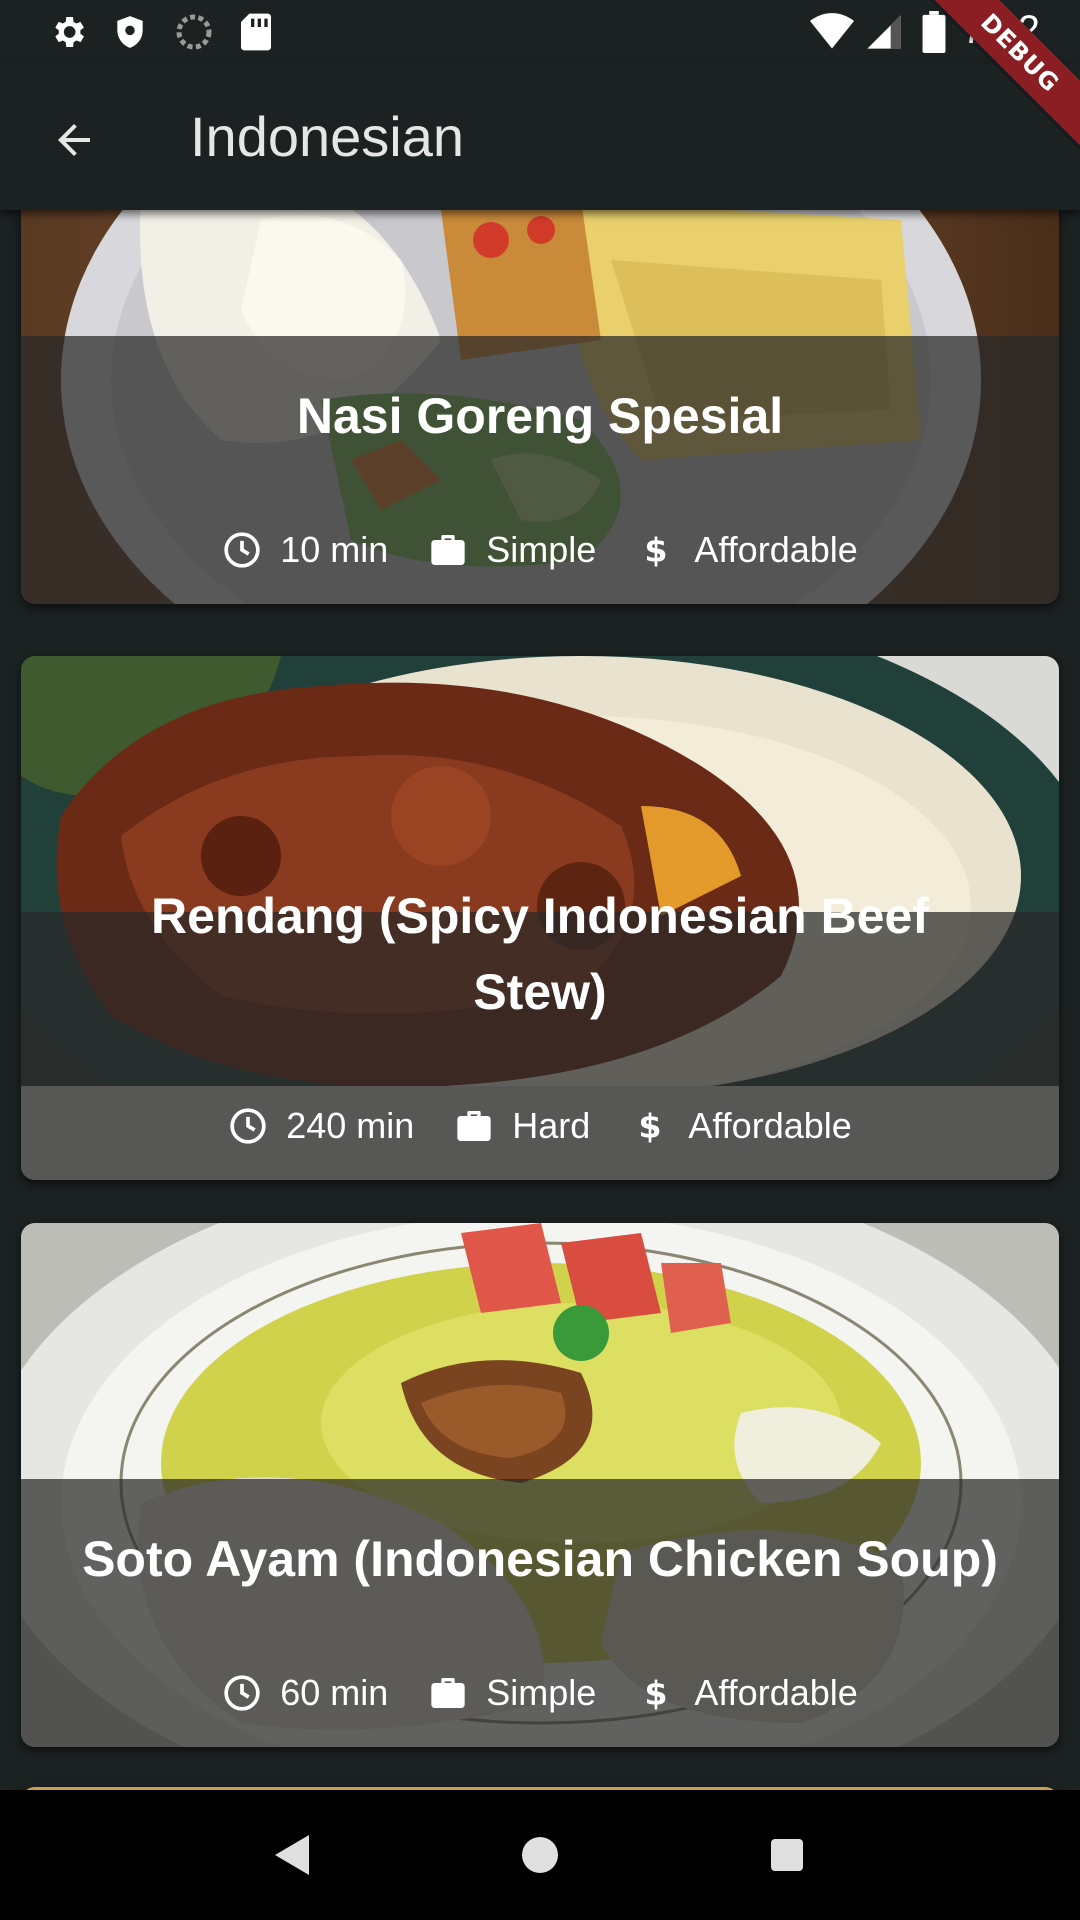 This screenshot has width=1080, height=1920. What do you see at coordinates (350, 1125) in the screenshot?
I see `duration-label: 240 min` at bounding box center [350, 1125].